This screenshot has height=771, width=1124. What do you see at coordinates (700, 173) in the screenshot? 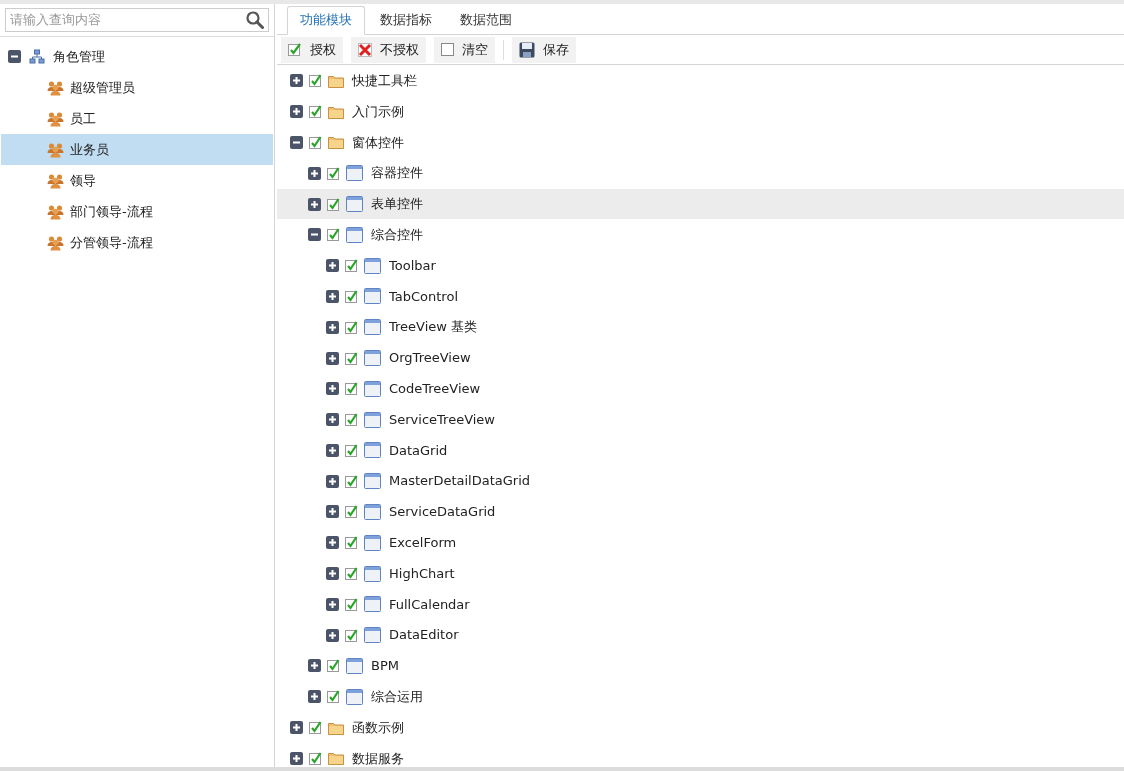
I see `tree-row: 容器控件` at bounding box center [700, 173].